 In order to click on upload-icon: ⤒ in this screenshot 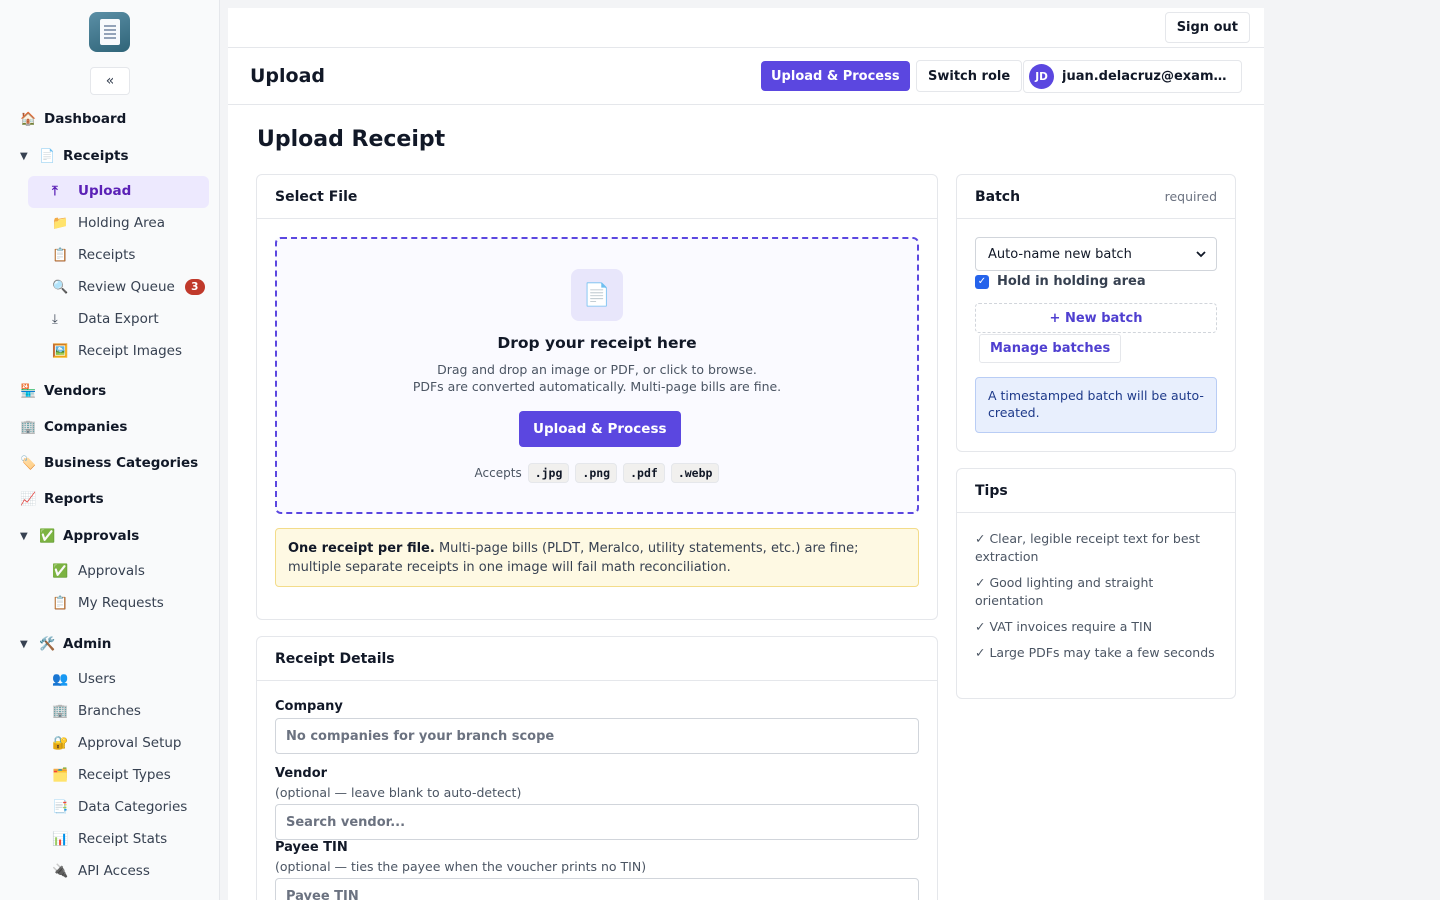, I will do `click(55, 191)`.